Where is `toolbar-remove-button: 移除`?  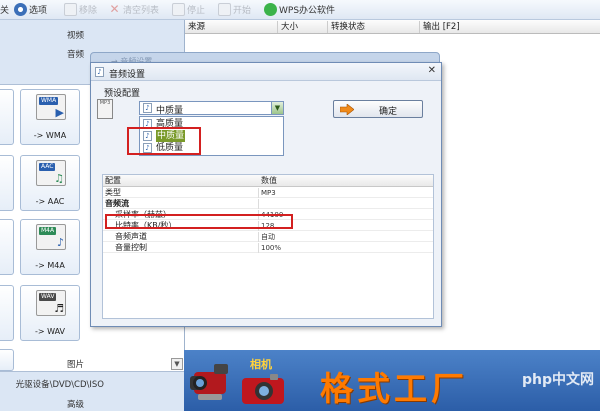 toolbar-remove-button: 移除 is located at coordinates (80, 9).